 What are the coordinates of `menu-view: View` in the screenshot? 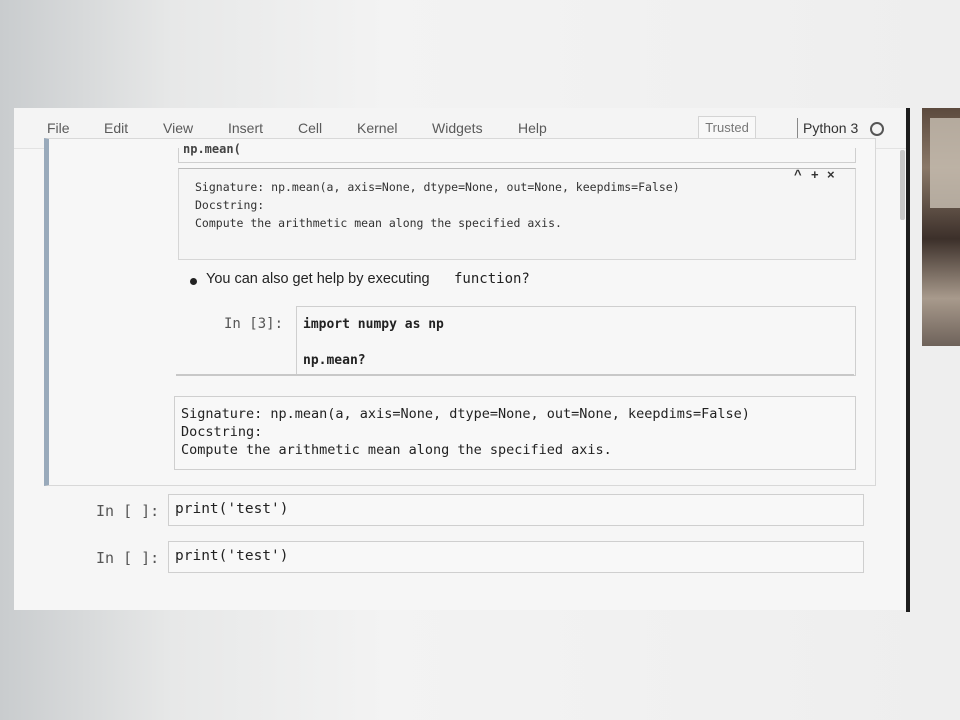 It's located at (178, 128).